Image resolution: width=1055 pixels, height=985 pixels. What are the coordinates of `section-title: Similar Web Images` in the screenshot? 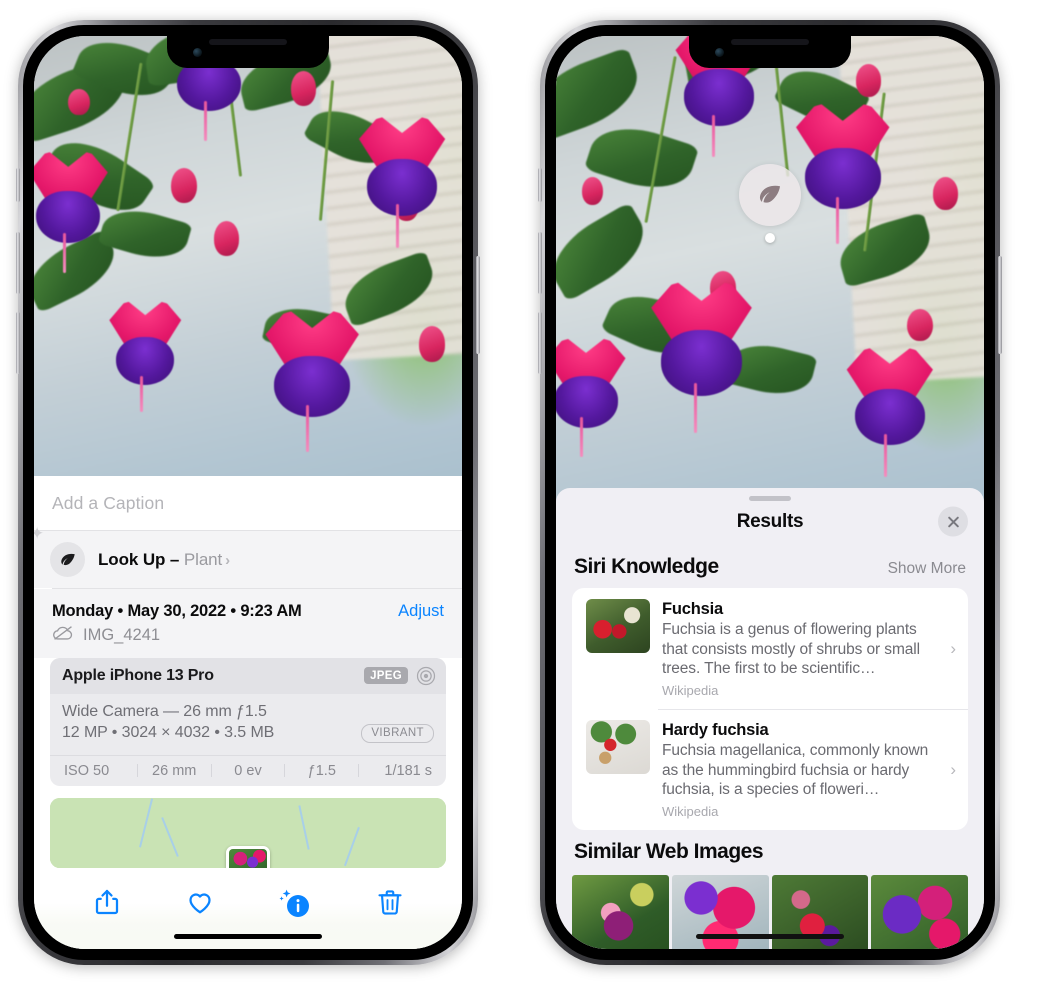 It's located at (669, 852).